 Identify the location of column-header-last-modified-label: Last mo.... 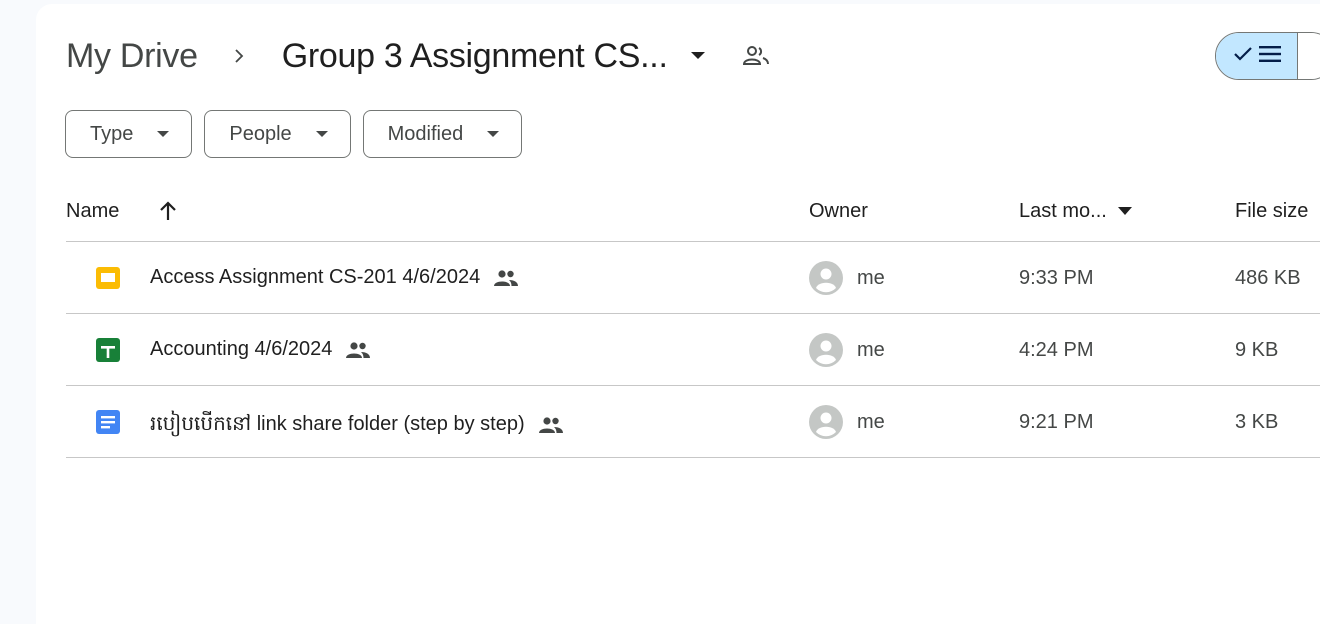
(1063, 211).